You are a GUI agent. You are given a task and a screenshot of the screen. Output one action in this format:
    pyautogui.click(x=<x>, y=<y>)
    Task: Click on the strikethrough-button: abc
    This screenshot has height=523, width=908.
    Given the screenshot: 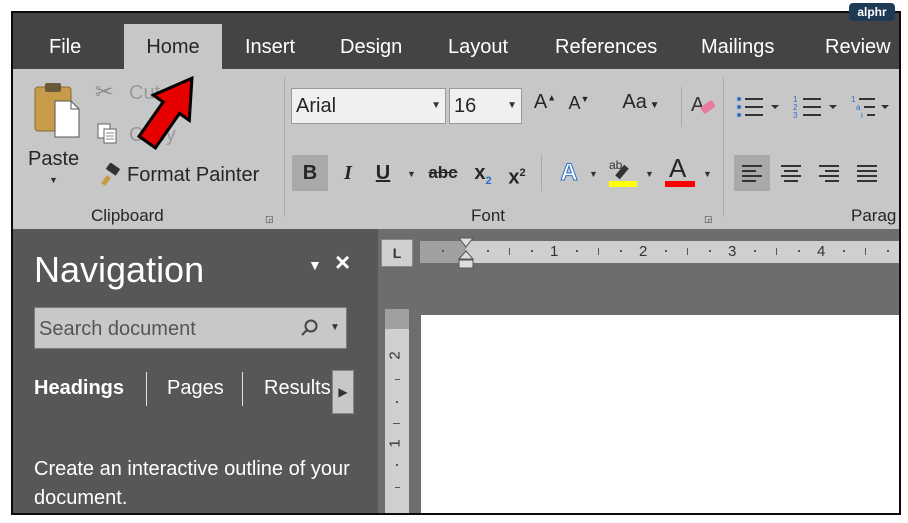 What is the action you would take?
    pyautogui.click(x=443, y=173)
    